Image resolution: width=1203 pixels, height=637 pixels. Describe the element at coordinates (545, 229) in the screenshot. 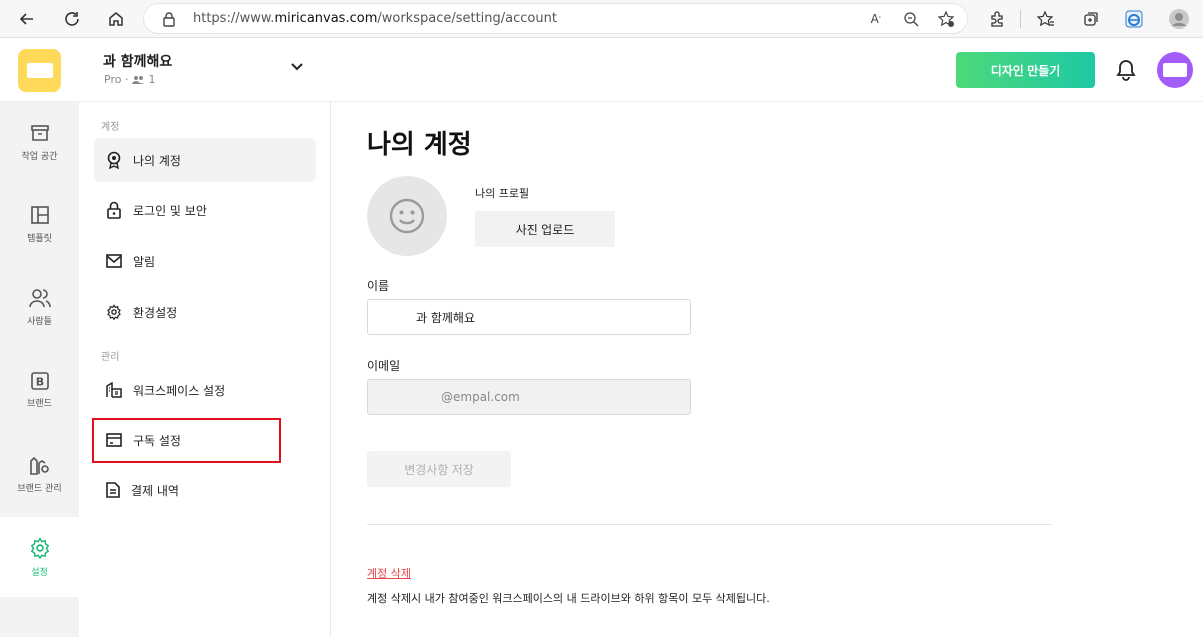

I see `upload-photo-button: 사진 업로드` at that location.